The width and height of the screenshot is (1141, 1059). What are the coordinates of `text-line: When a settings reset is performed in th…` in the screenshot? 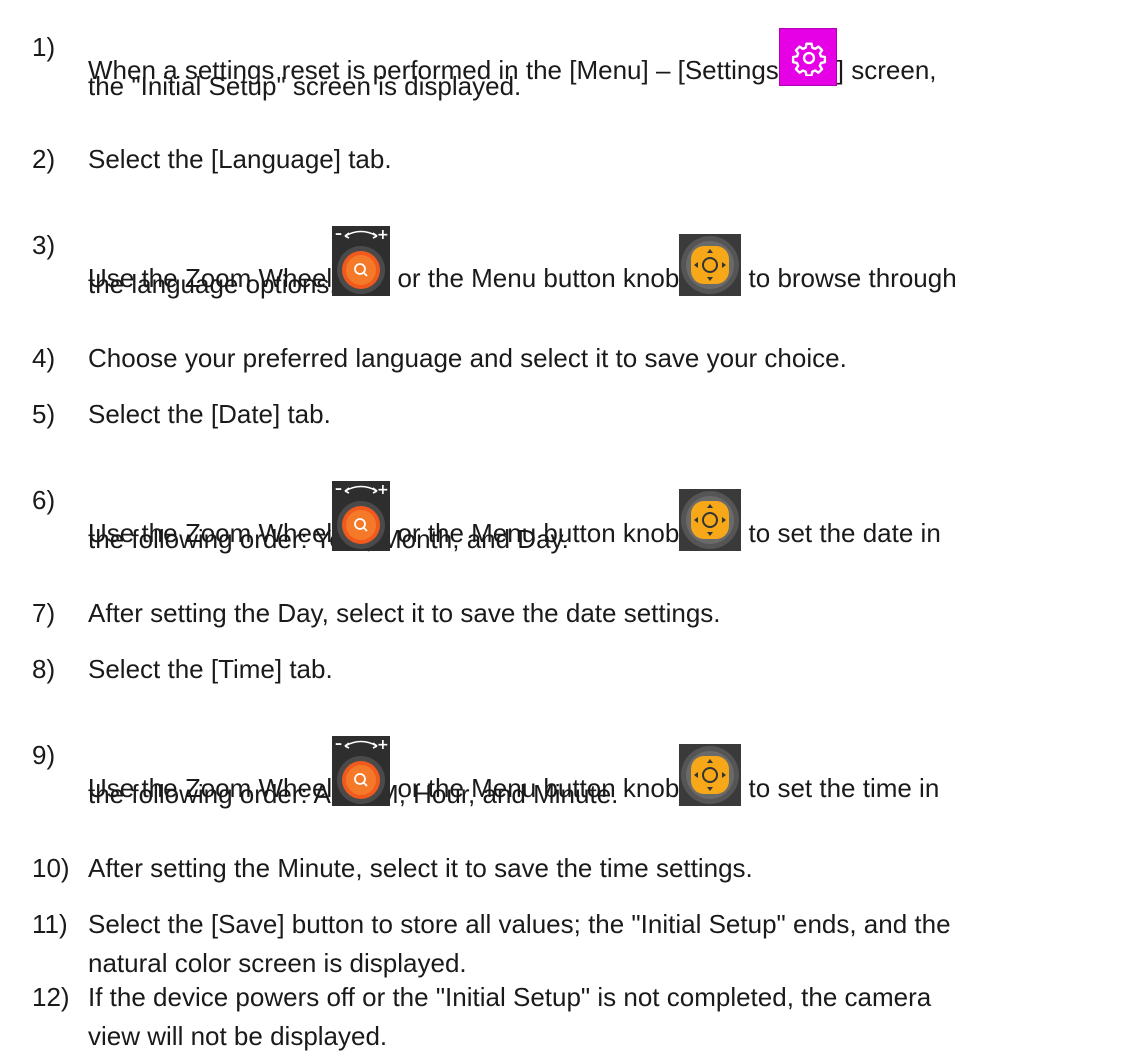 It's located at (608, 57).